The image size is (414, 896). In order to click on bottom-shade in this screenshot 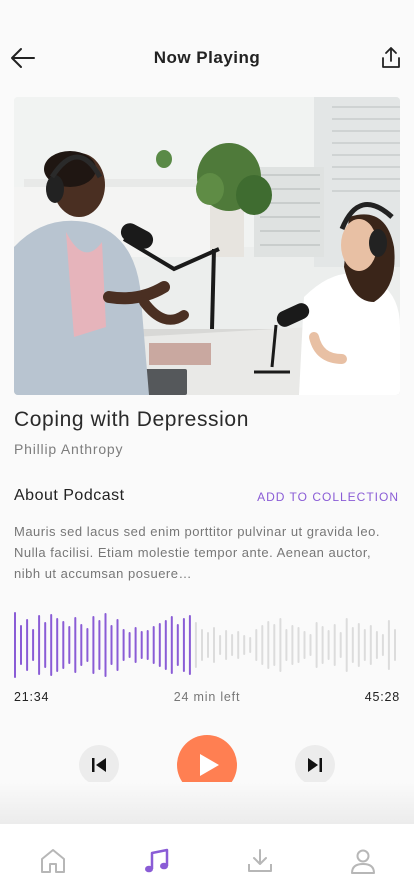, I will do `click(207, 803)`.